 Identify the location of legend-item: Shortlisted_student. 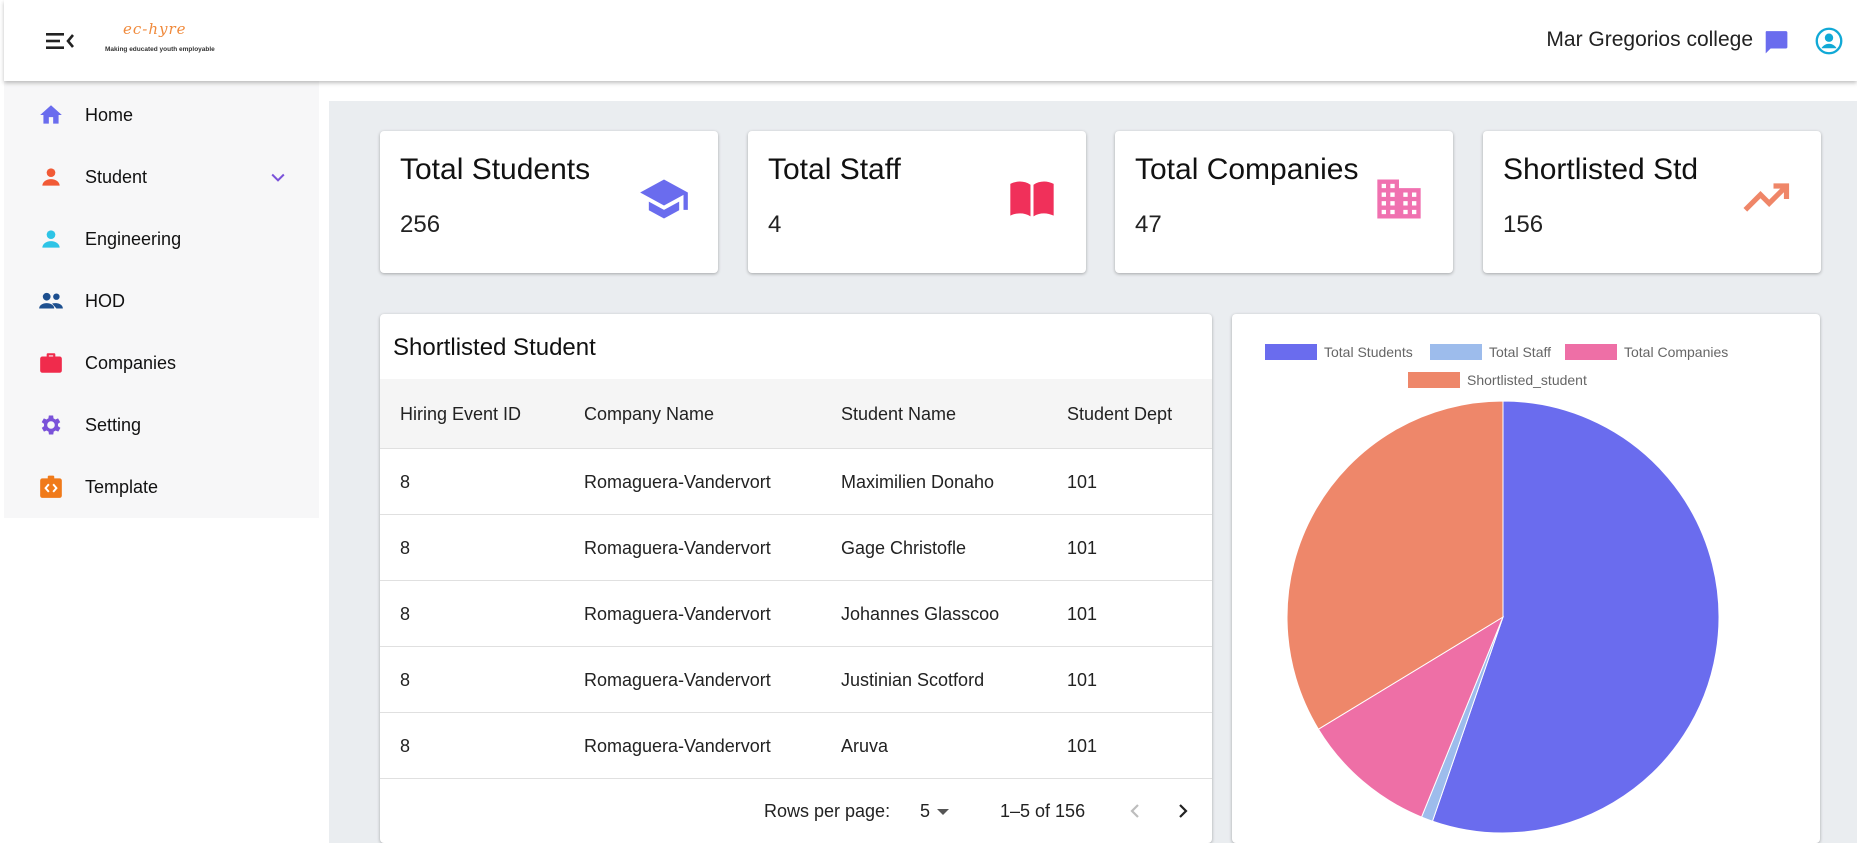
(1497, 380).